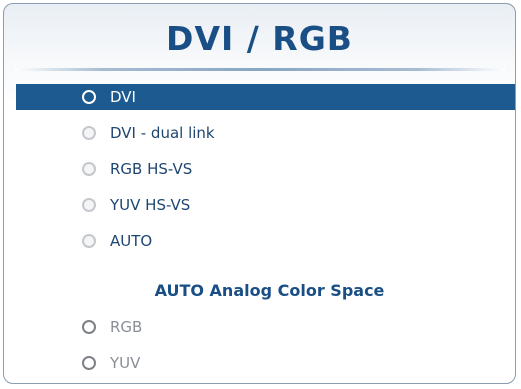 This screenshot has height=389, width=521. Describe the element at coordinates (123, 97) in the screenshot. I see `option-label: DVI` at that location.